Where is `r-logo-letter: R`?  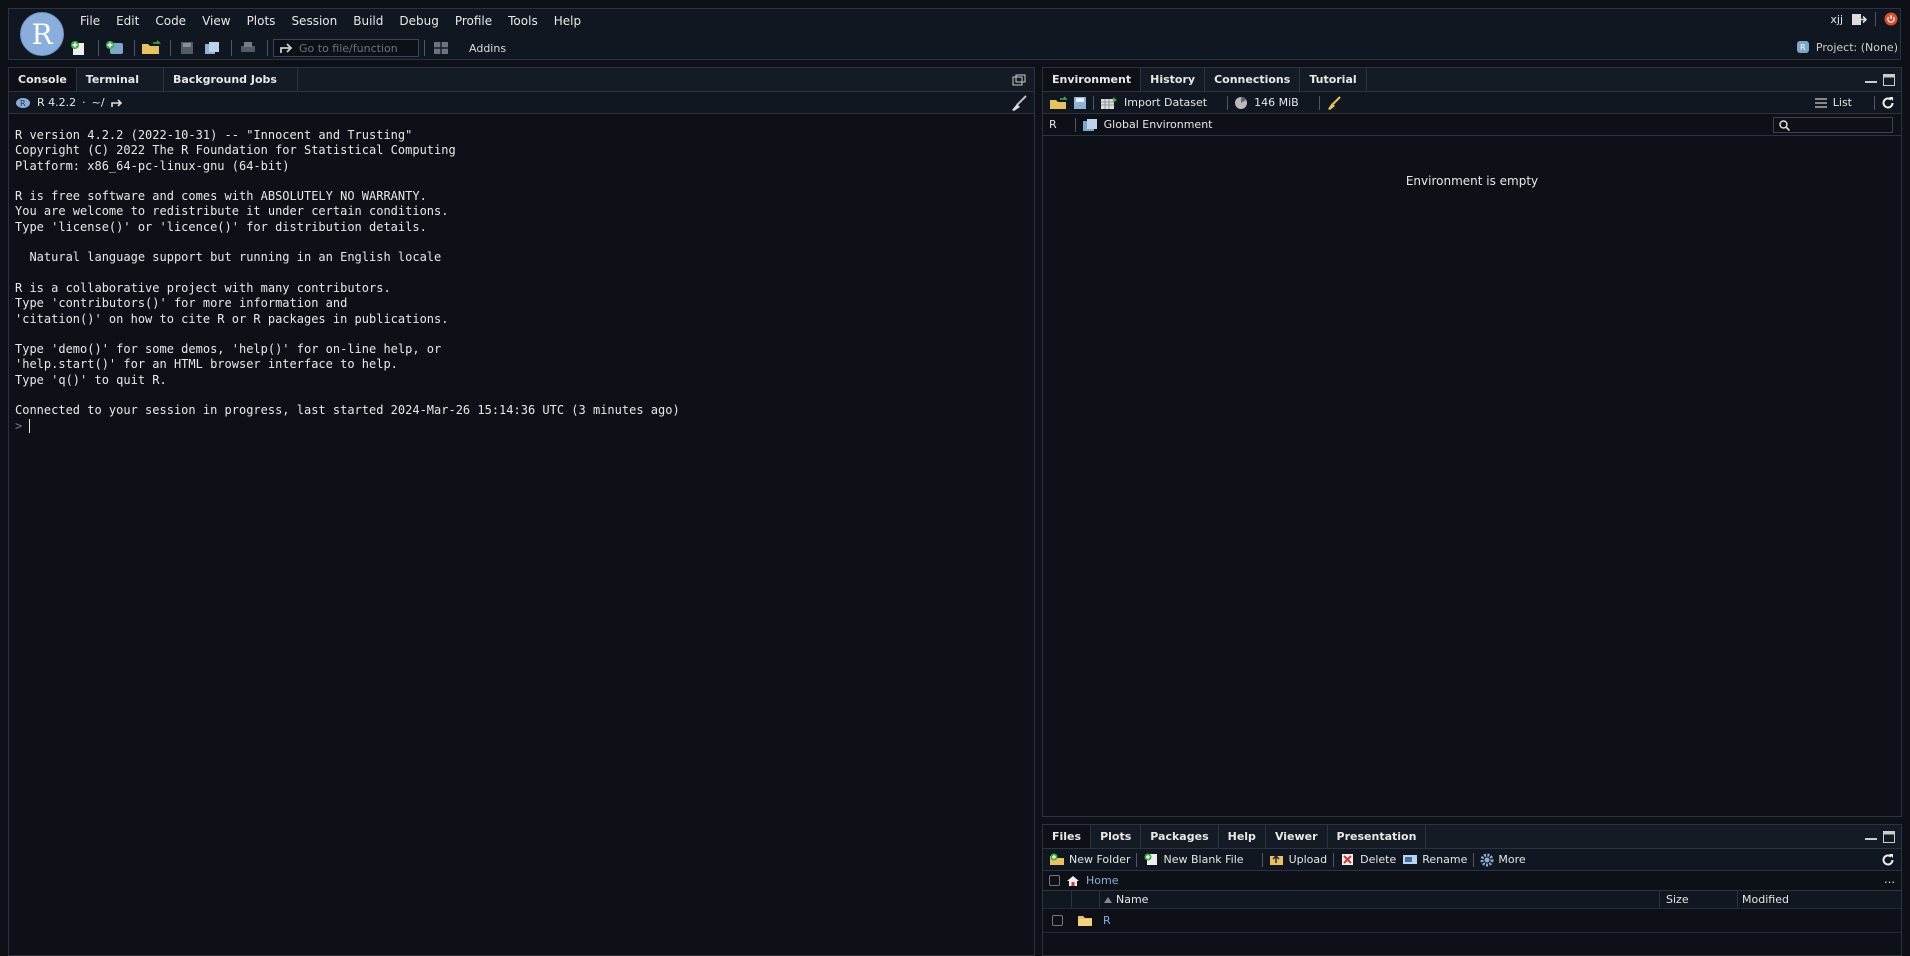
r-logo-letter: R is located at coordinates (42, 34).